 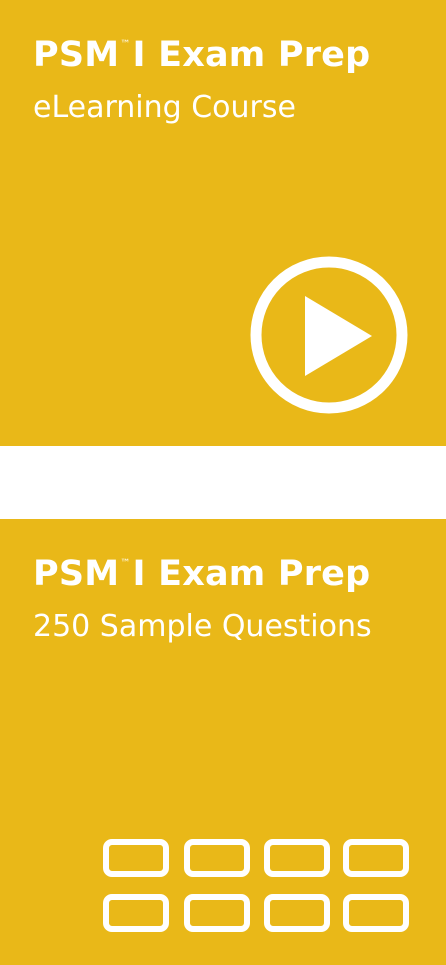 I want to click on play-circle-icon, so click(x=329, y=335).